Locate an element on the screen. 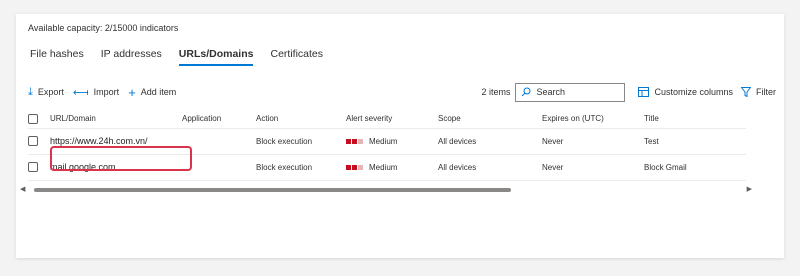 This screenshot has width=800, height=276. url-highlight-box is located at coordinates (121, 158).